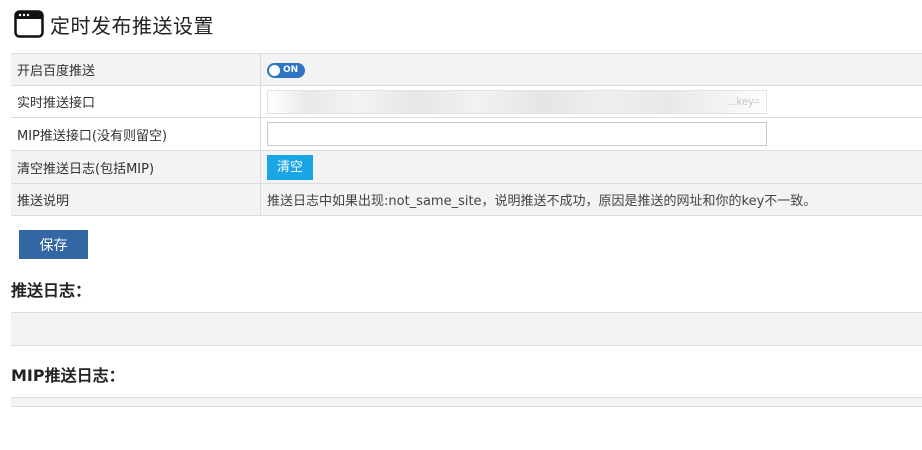 The height and width of the screenshot is (450, 922). I want to click on baidu-push-toggle: ON, so click(286, 70).